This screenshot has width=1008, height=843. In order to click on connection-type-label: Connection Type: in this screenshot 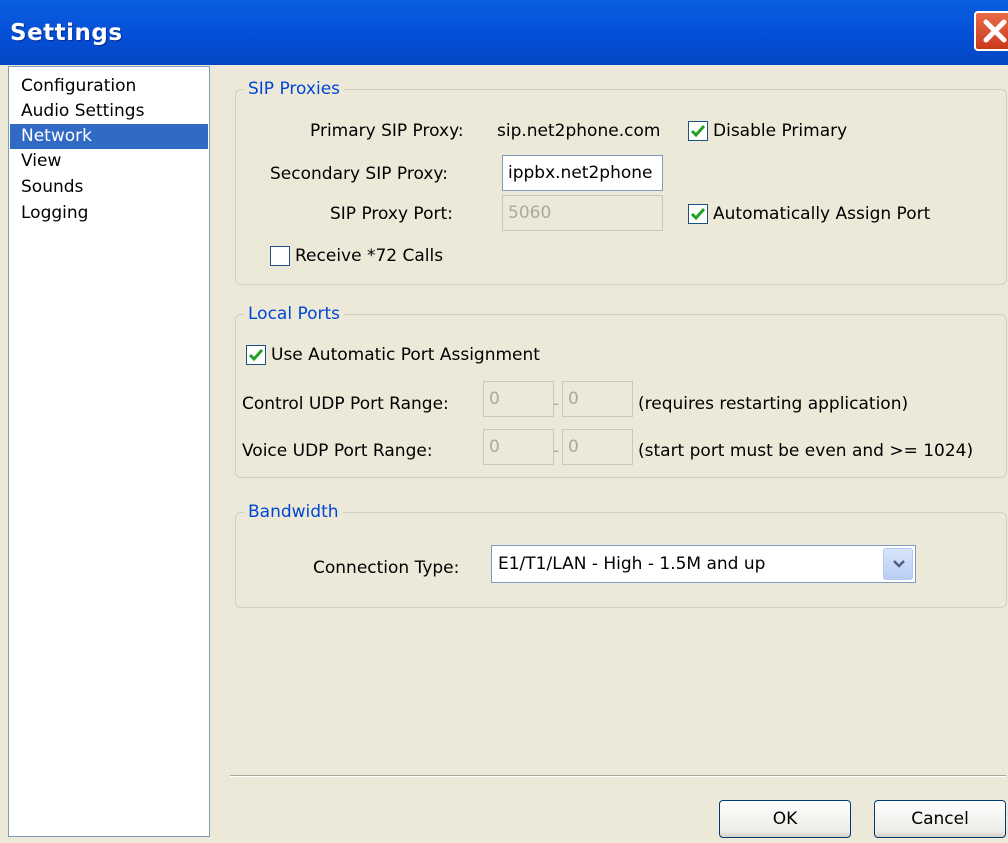, I will do `click(386, 568)`.